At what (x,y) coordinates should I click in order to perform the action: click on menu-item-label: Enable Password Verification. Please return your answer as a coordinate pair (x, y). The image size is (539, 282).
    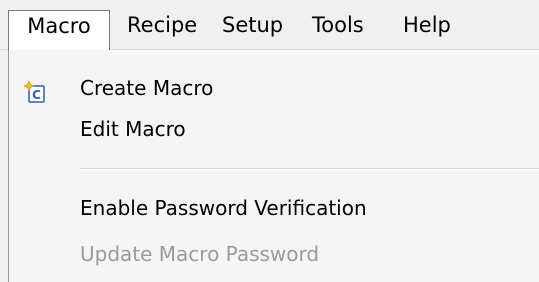
    Looking at the image, I should click on (223, 208).